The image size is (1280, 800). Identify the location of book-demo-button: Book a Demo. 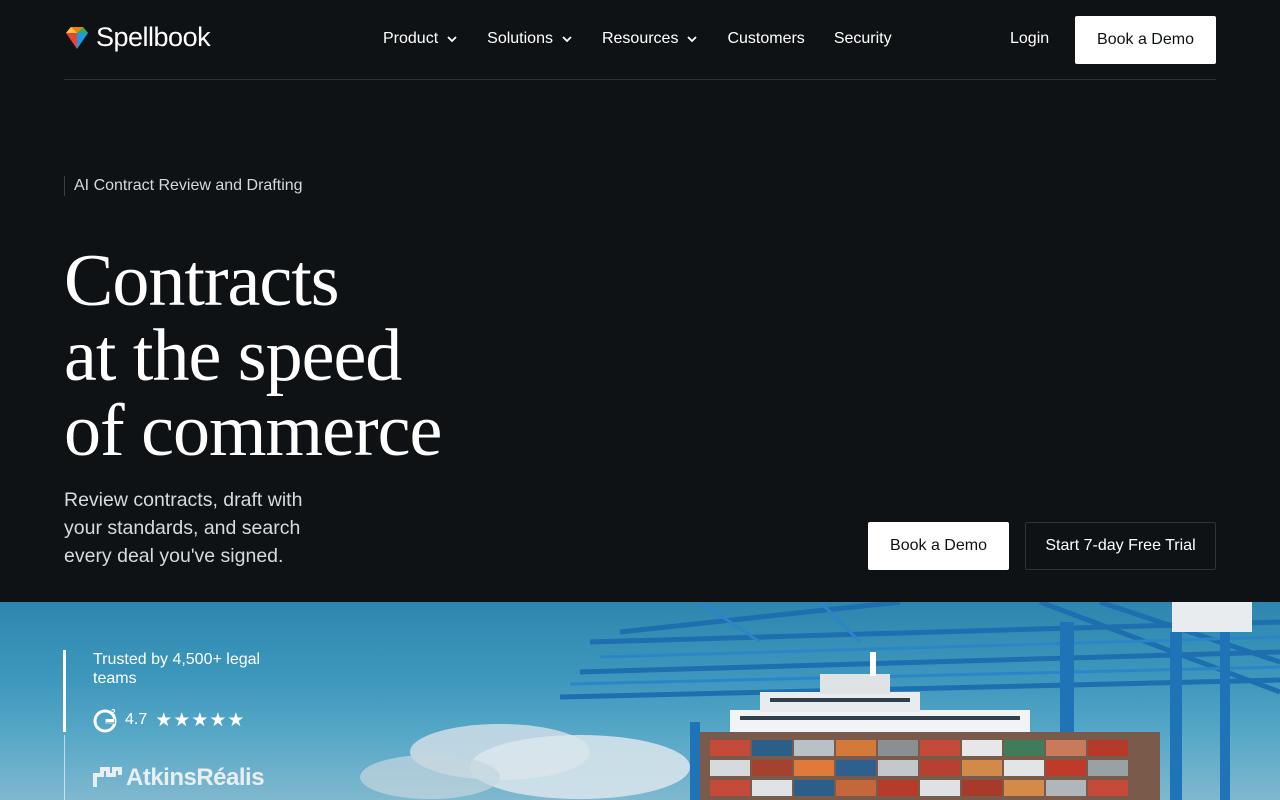
(938, 546).